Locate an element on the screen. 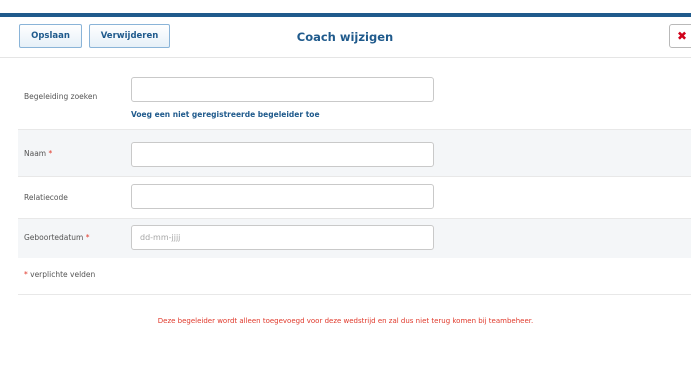 This screenshot has height=372, width=691. required-fields-note: * verplichte velden is located at coordinates (59, 274).